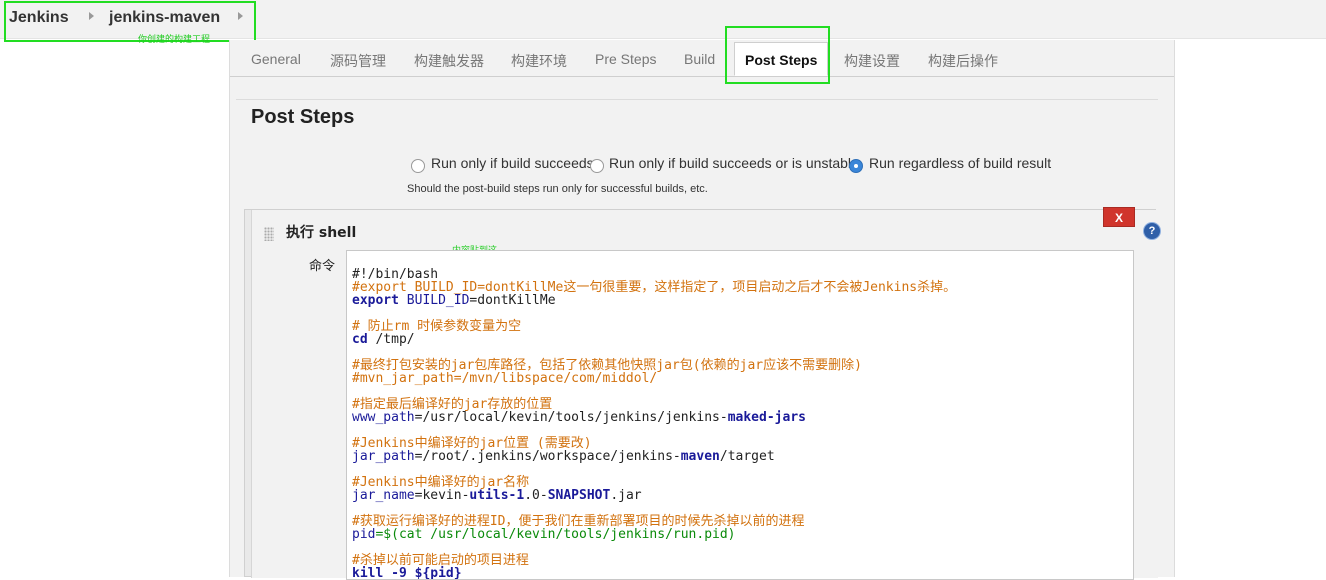 This screenshot has height=580, width=1326. What do you see at coordinates (654, 300) in the screenshot?
I see `code-line: export BUILD_ID=dontKillMe` at bounding box center [654, 300].